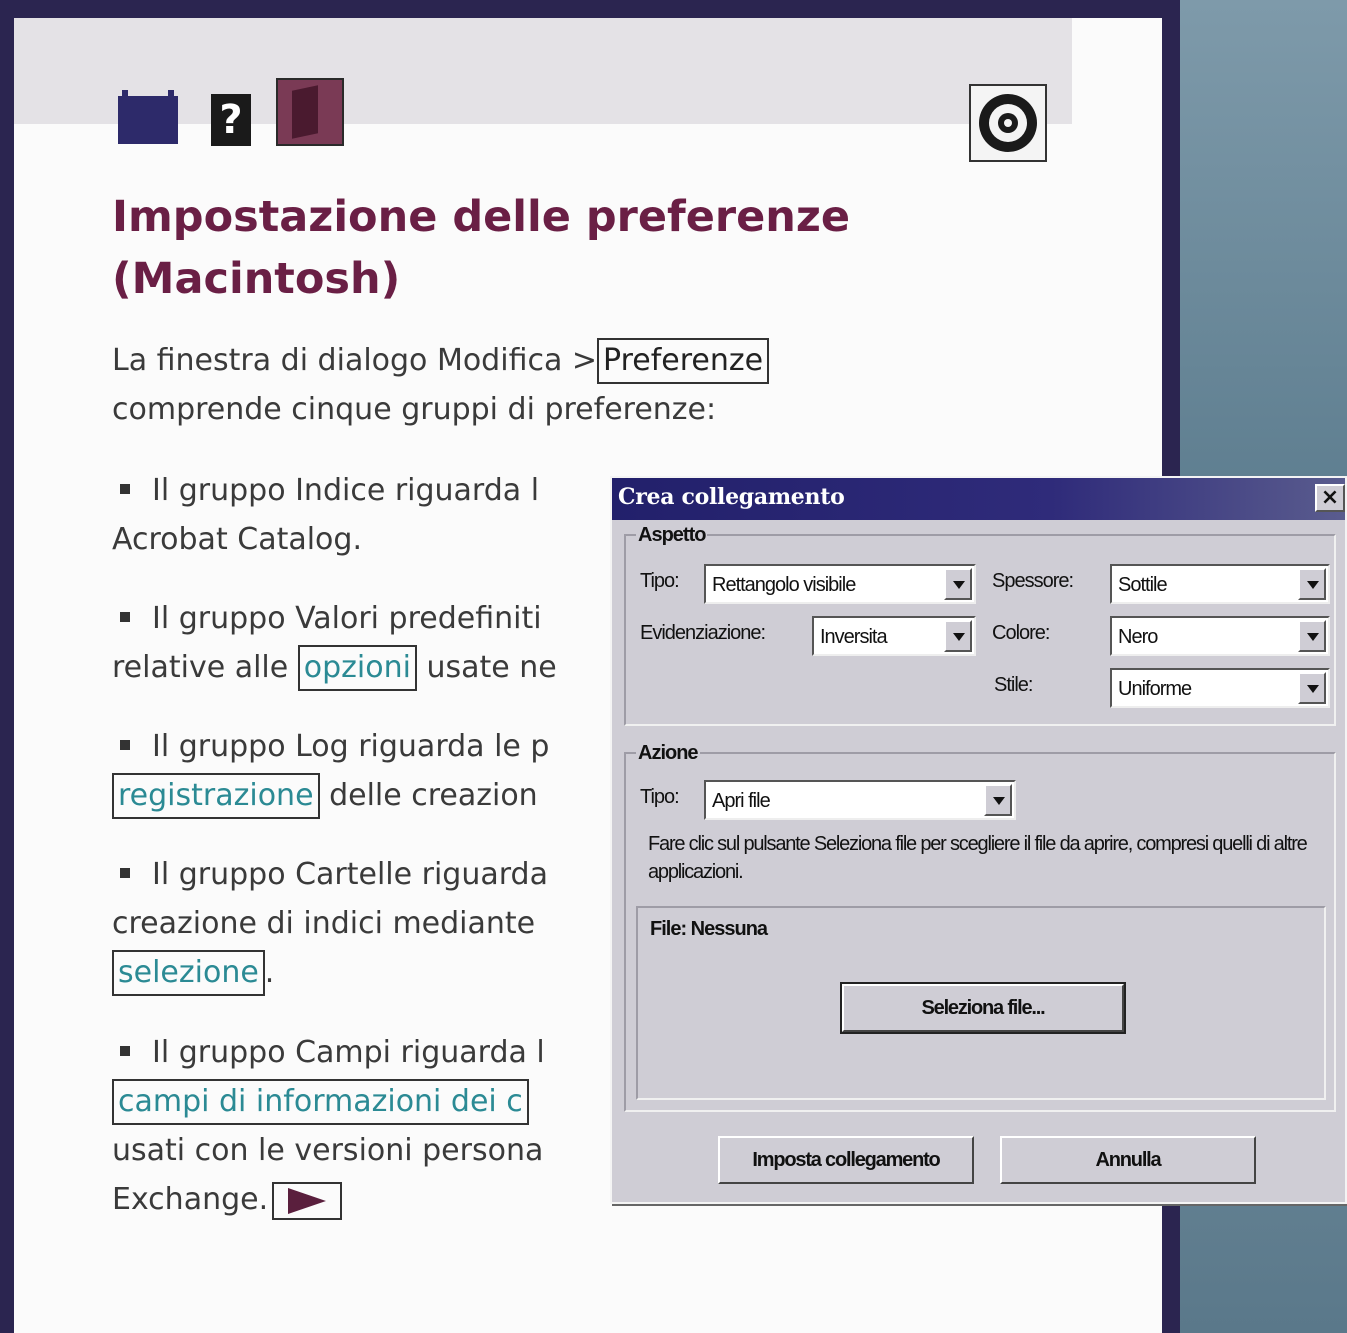 The height and width of the screenshot is (1333, 1347). What do you see at coordinates (846, 1160) in the screenshot?
I see `set-link-button: Imposta collegamento` at bounding box center [846, 1160].